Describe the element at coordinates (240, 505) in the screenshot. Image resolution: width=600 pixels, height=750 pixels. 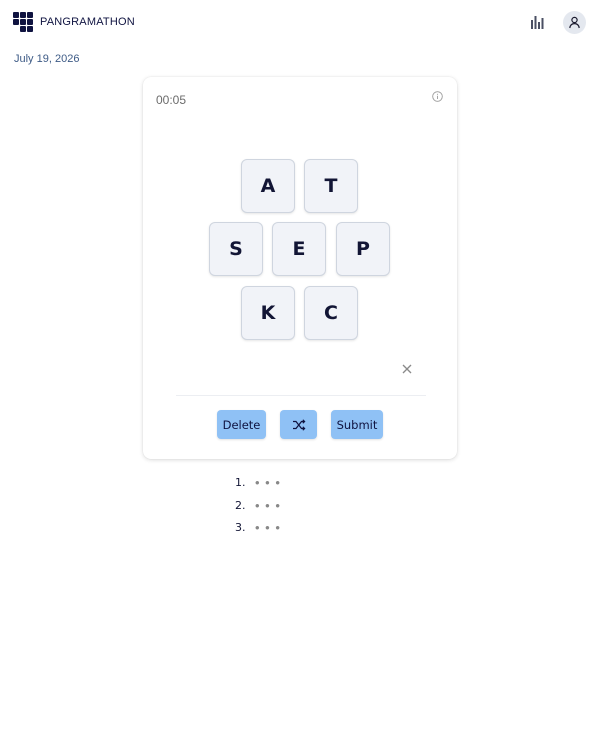
I see `answer-number: 2.` at that location.